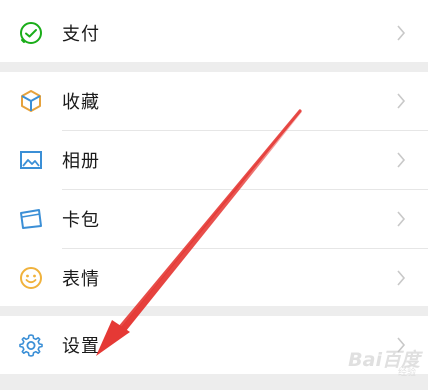 Image resolution: width=428 pixels, height=390 pixels. I want to click on menu-item-settings: 设置, so click(214, 345).